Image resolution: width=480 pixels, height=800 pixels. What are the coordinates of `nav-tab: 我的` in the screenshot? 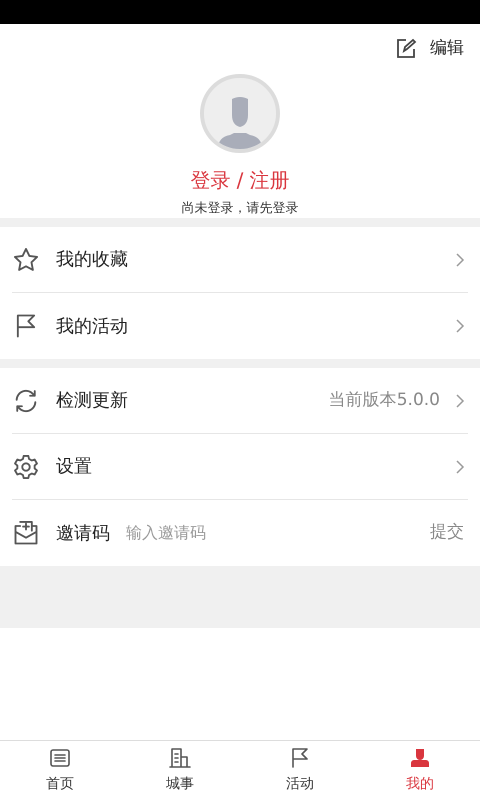 It's located at (420, 770).